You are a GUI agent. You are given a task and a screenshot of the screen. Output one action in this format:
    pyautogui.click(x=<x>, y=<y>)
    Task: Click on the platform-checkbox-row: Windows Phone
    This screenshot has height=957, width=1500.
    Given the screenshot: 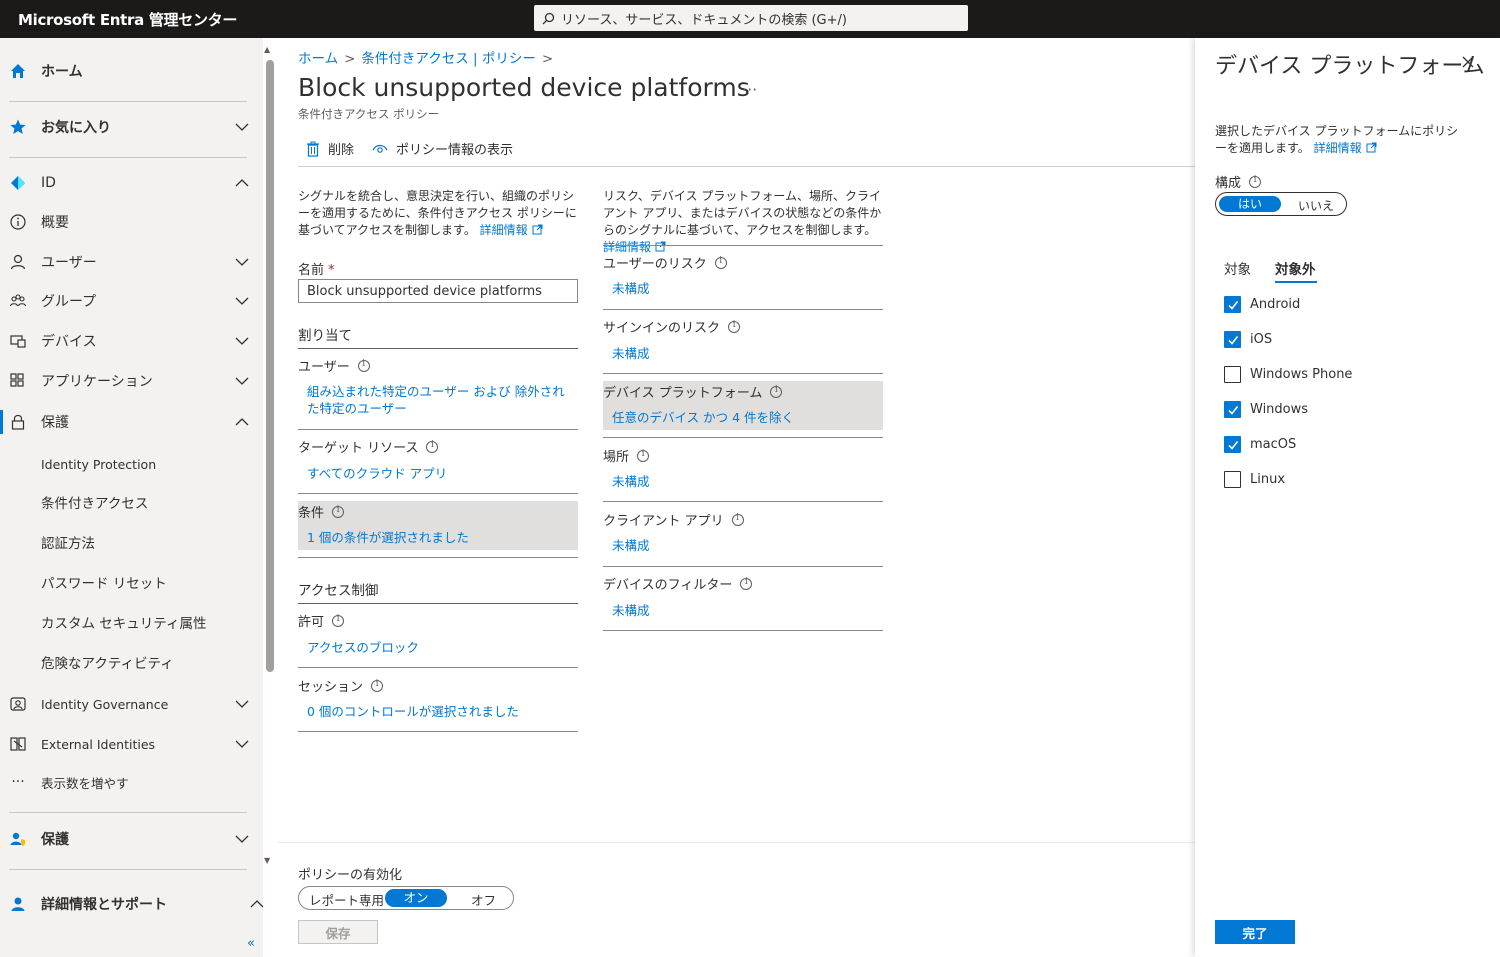 What is the action you would take?
    pyautogui.click(x=1288, y=374)
    